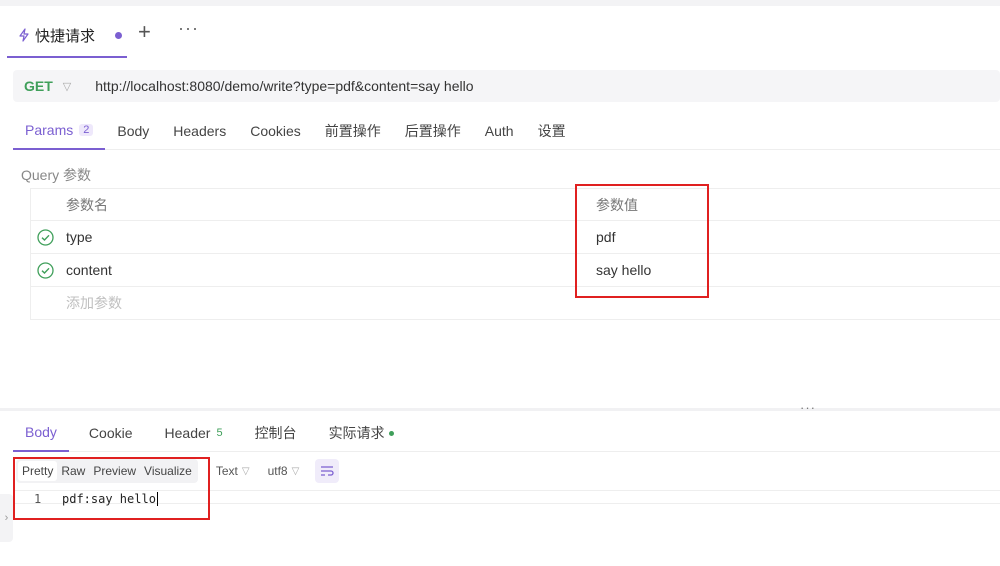 The width and height of the screenshot is (1000, 566). Describe the element at coordinates (56, 175) in the screenshot. I see `query-section-label: Query 参数` at that location.